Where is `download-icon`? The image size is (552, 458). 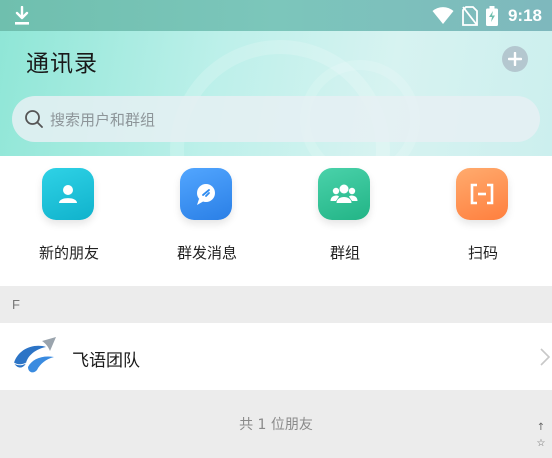 download-icon is located at coordinates (22, 15).